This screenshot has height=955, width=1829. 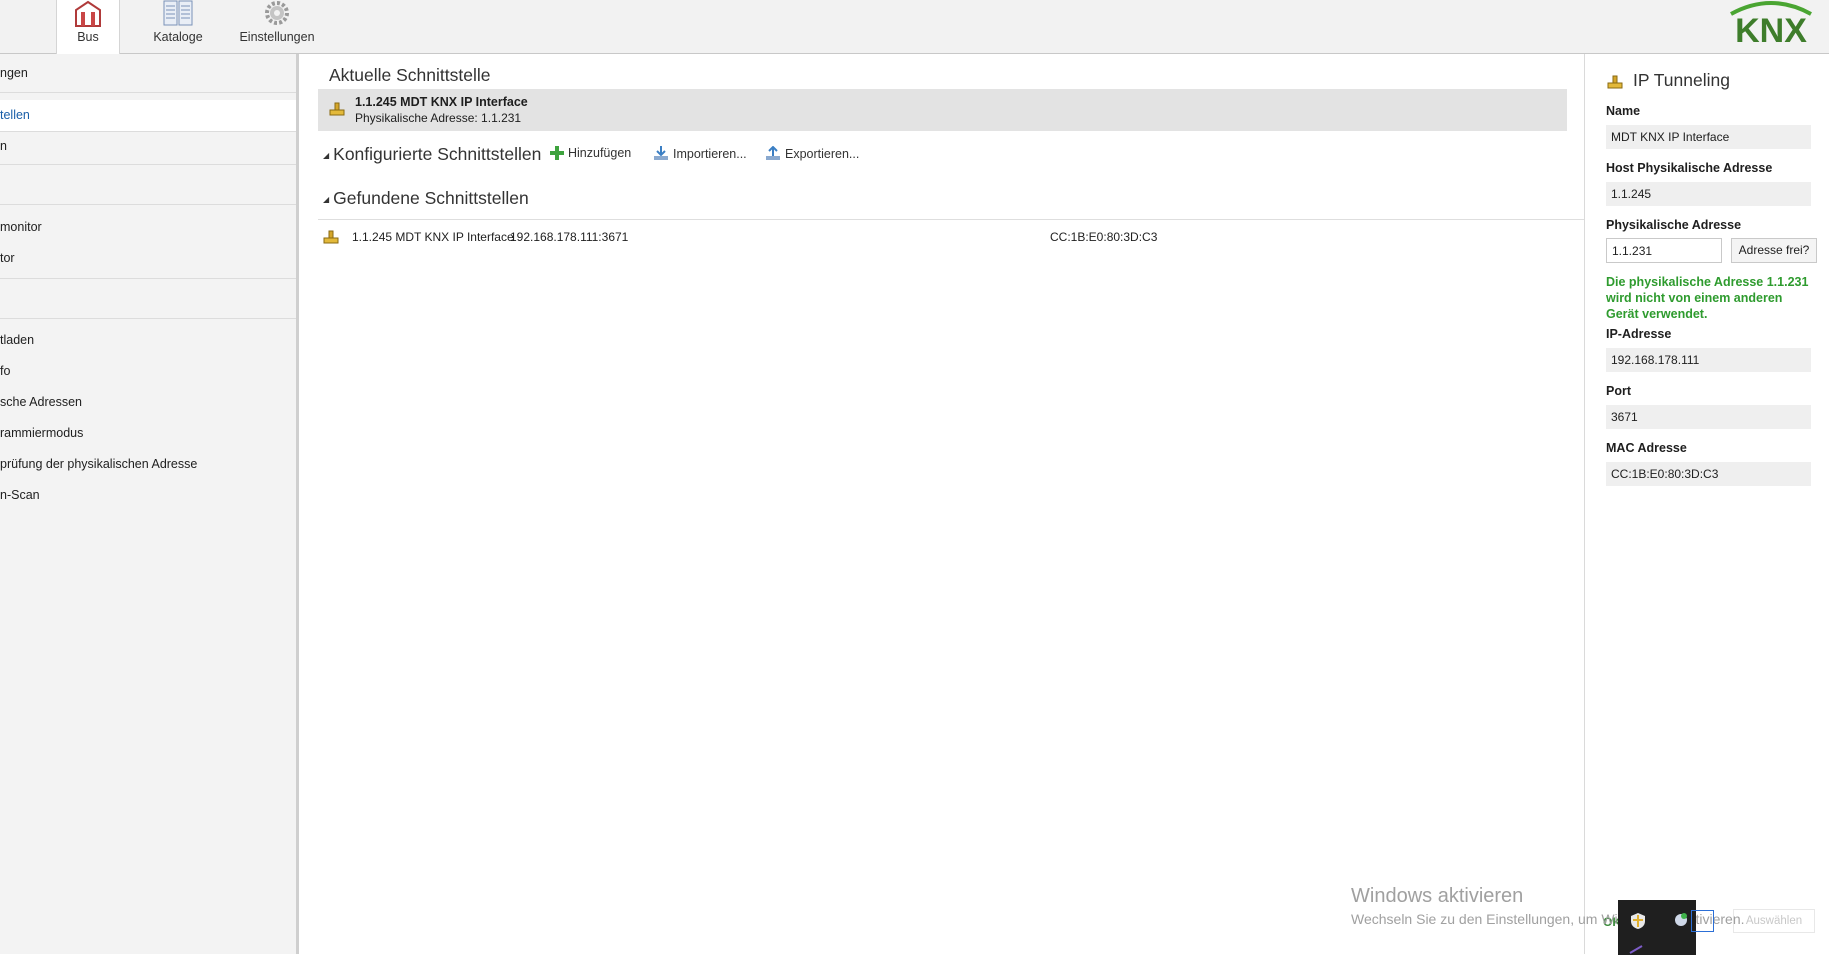 I want to click on check-address-button: Adresse frei?, so click(x=1774, y=250).